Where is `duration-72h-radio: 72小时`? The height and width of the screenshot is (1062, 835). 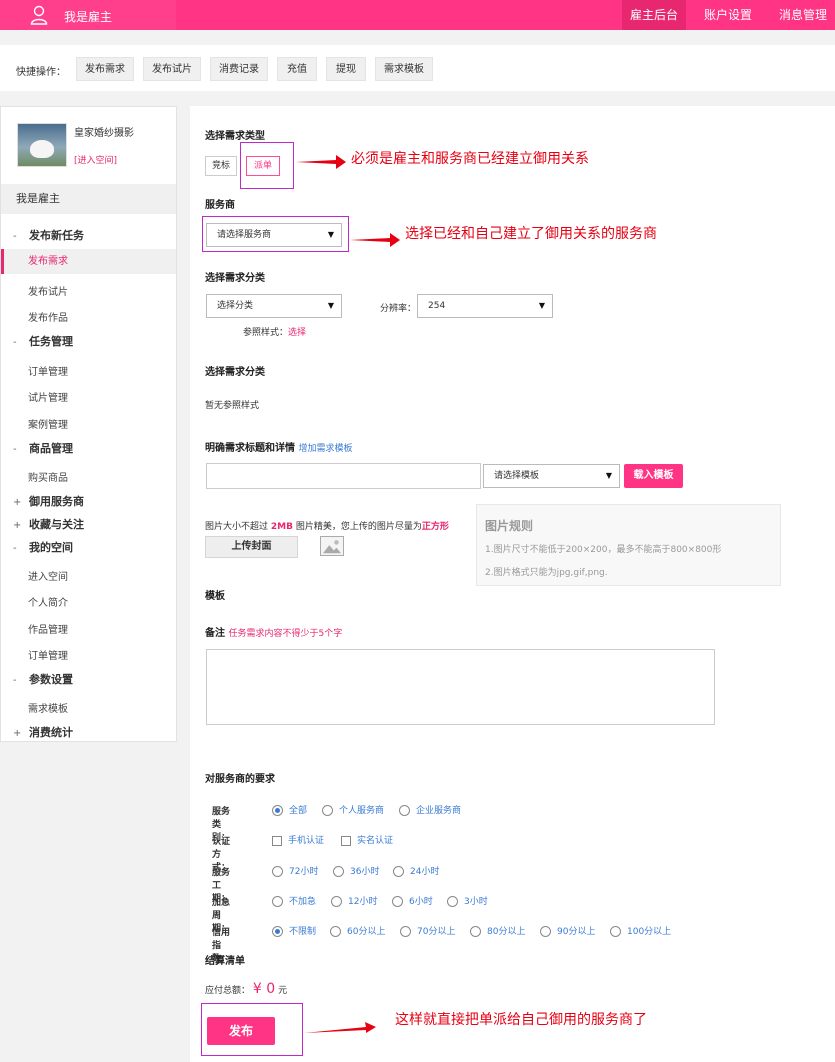
duration-72h-radio: 72小时 is located at coordinates (295, 870).